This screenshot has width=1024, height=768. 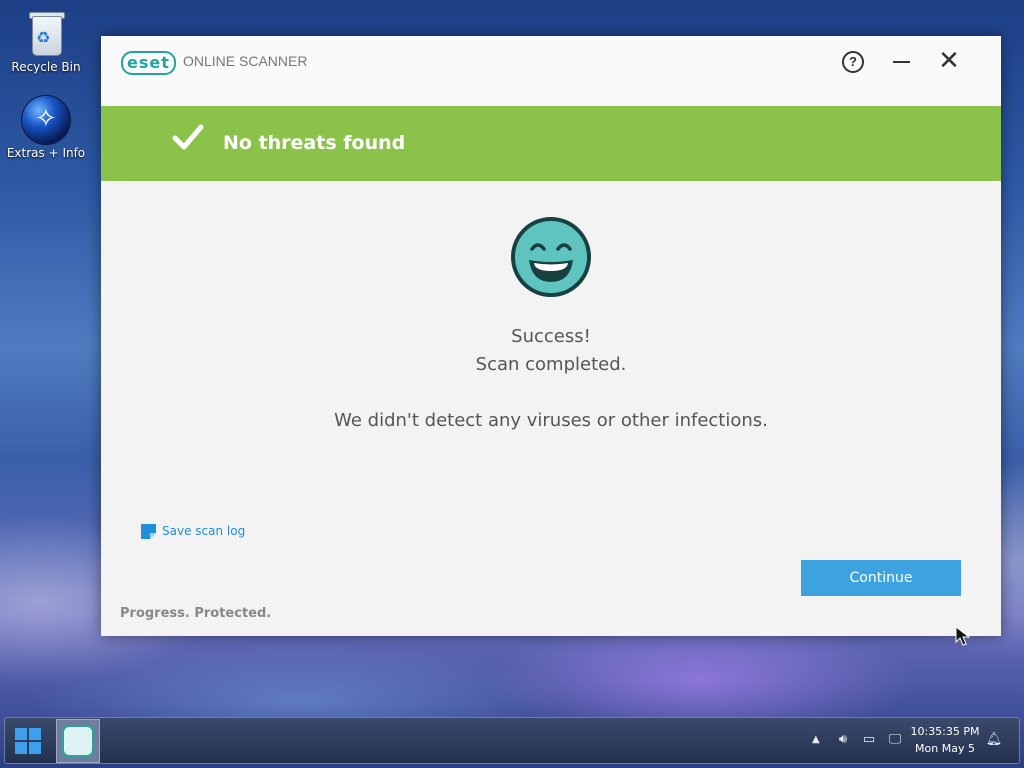 I want to click on clock-date: Mon May 5, so click(x=945, y=748).